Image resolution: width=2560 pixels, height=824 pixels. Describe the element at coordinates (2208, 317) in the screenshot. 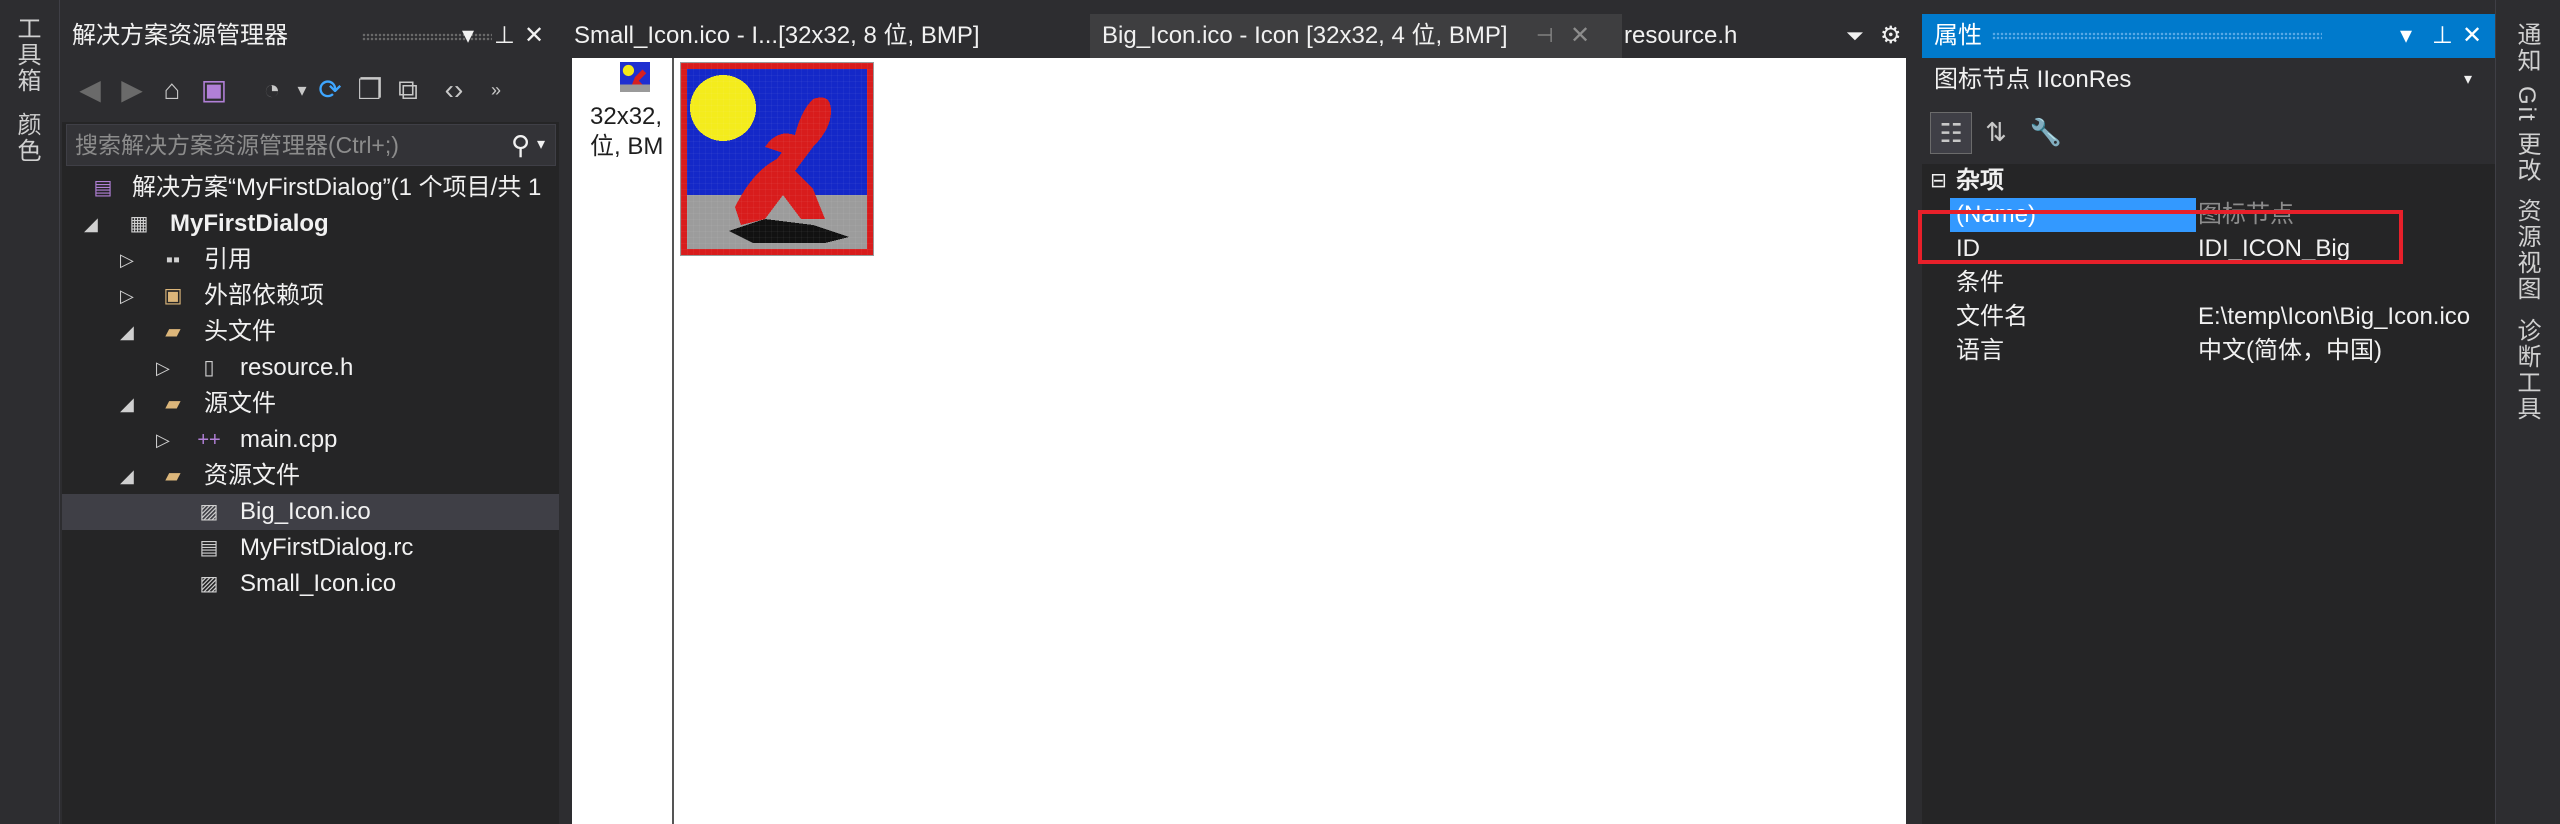

I see `property-row-filename: 文件名 E:\temp\Icon\Big_Icon.ico` at that location.